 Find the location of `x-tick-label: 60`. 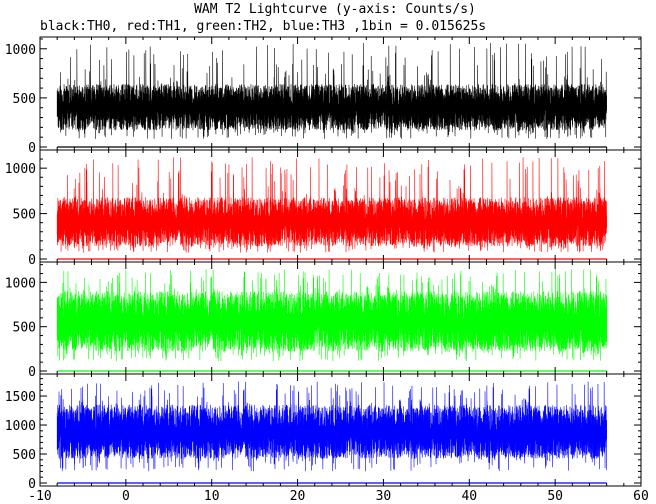

x-tick-label: 60 is located at coordinates (641, 496).